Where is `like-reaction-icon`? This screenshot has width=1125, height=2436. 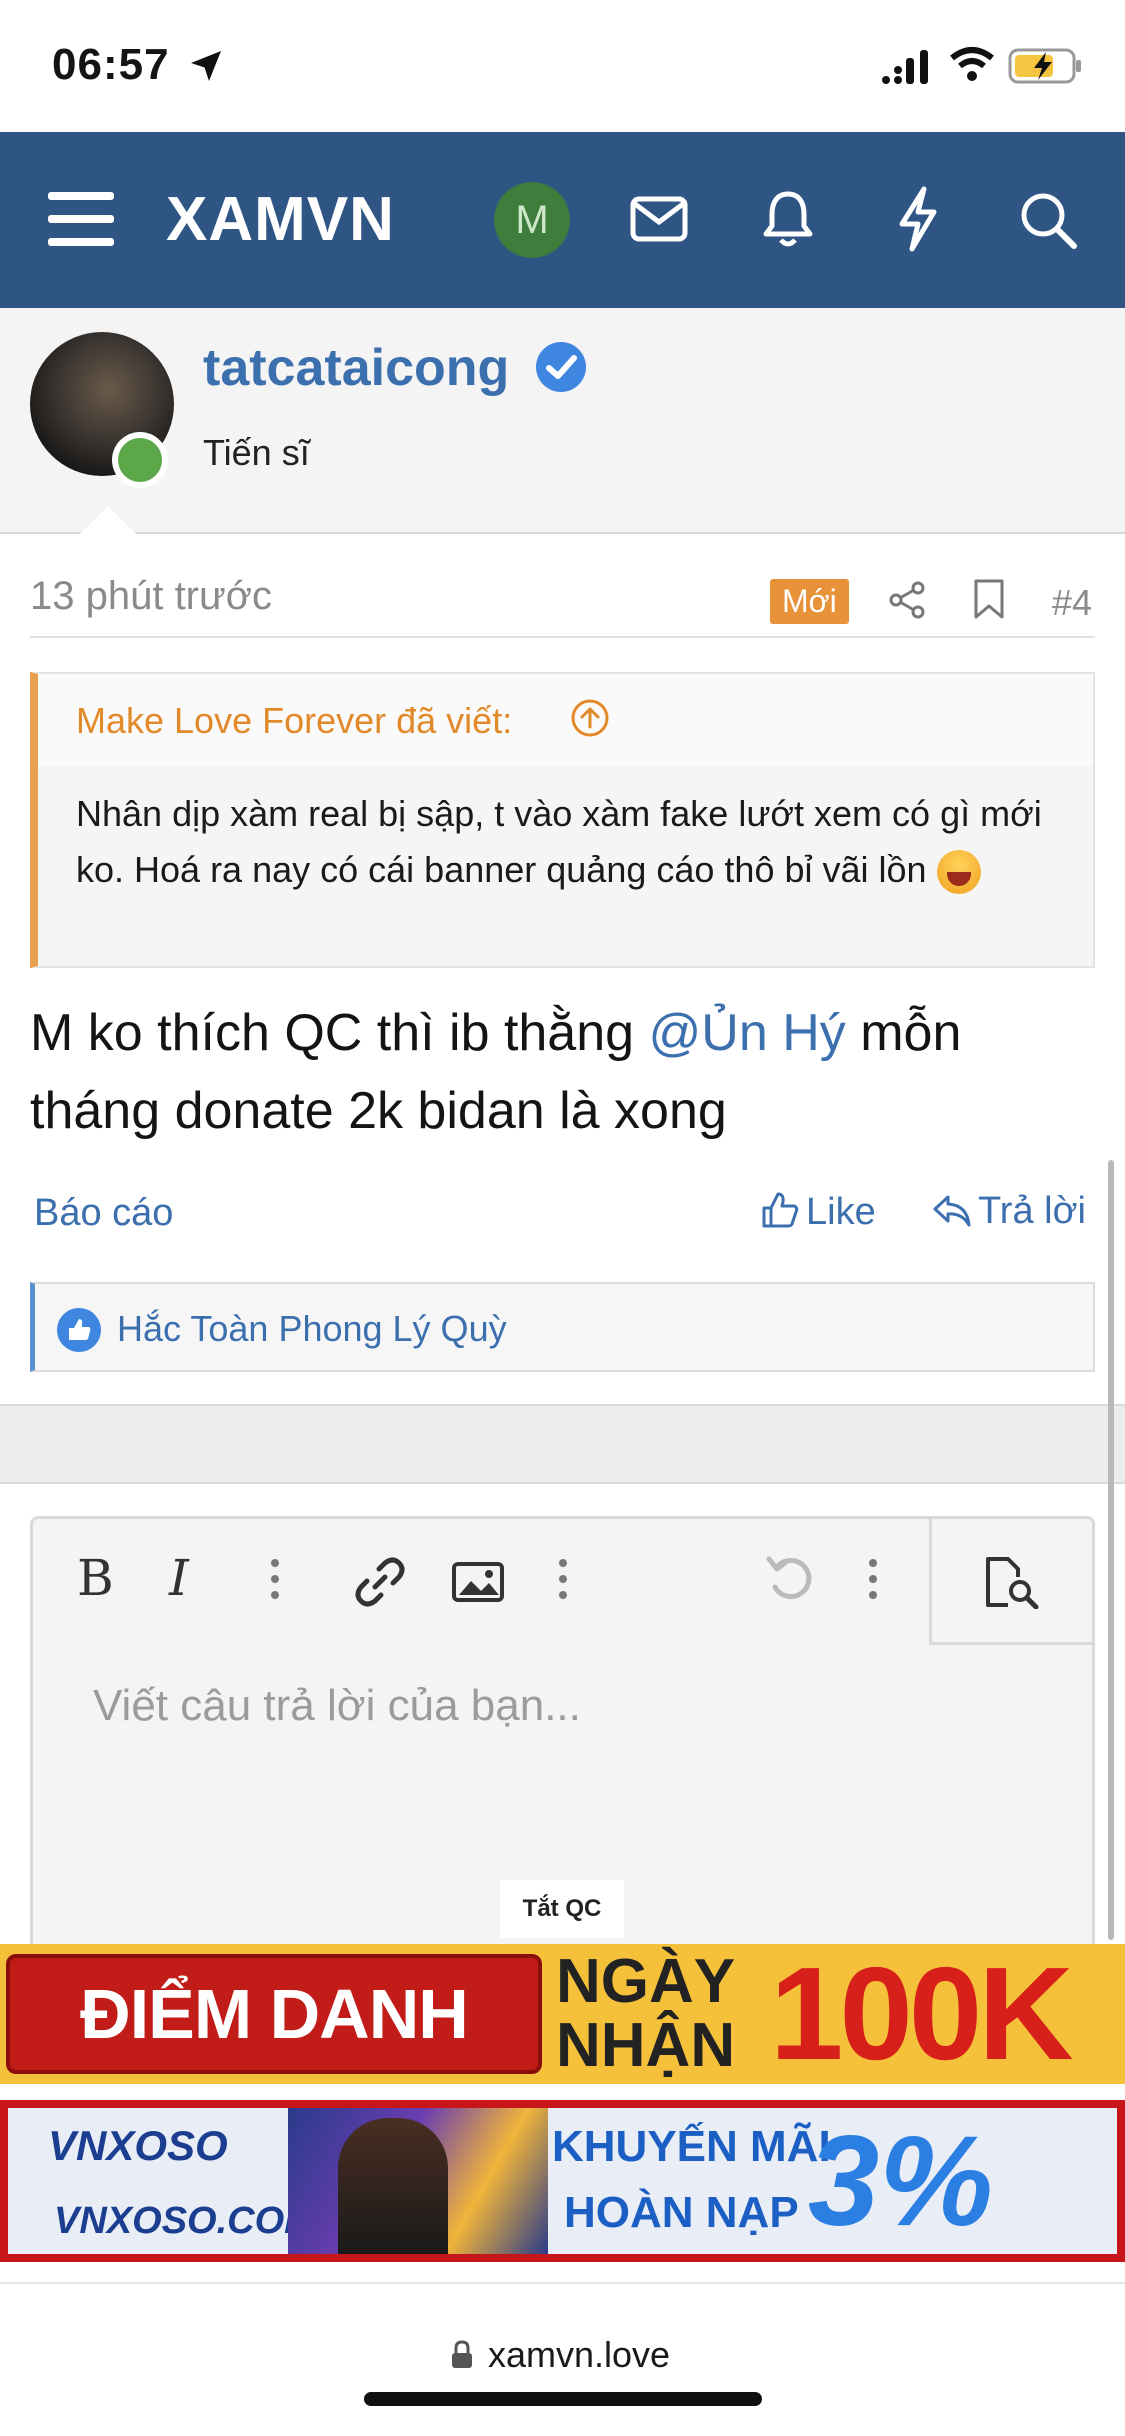 like-reaction-icon is located at coordinates (79, 1330).